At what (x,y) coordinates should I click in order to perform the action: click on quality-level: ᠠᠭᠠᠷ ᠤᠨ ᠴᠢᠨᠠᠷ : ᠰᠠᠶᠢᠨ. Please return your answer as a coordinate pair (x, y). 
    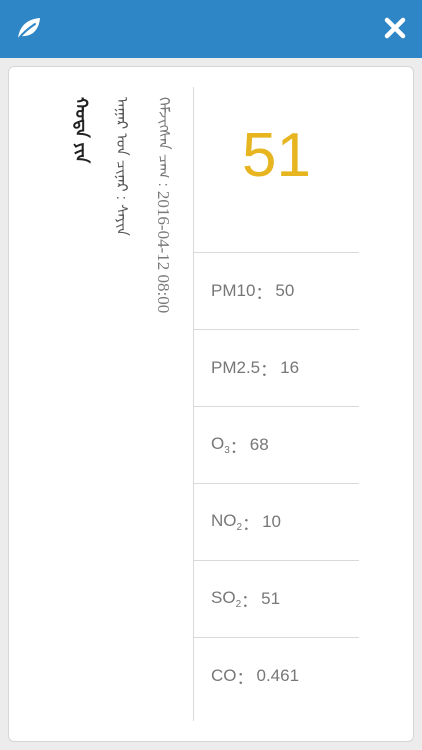
    Looking at the image, I should click on (121, 166).